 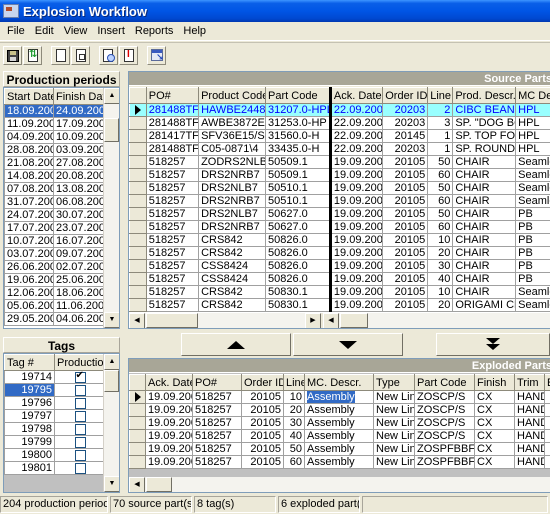 What do you see at coordinates (79, 189) in the screenshot?
I see `period-finish-date: 13.08.2005` at bounding box center [79, 189].